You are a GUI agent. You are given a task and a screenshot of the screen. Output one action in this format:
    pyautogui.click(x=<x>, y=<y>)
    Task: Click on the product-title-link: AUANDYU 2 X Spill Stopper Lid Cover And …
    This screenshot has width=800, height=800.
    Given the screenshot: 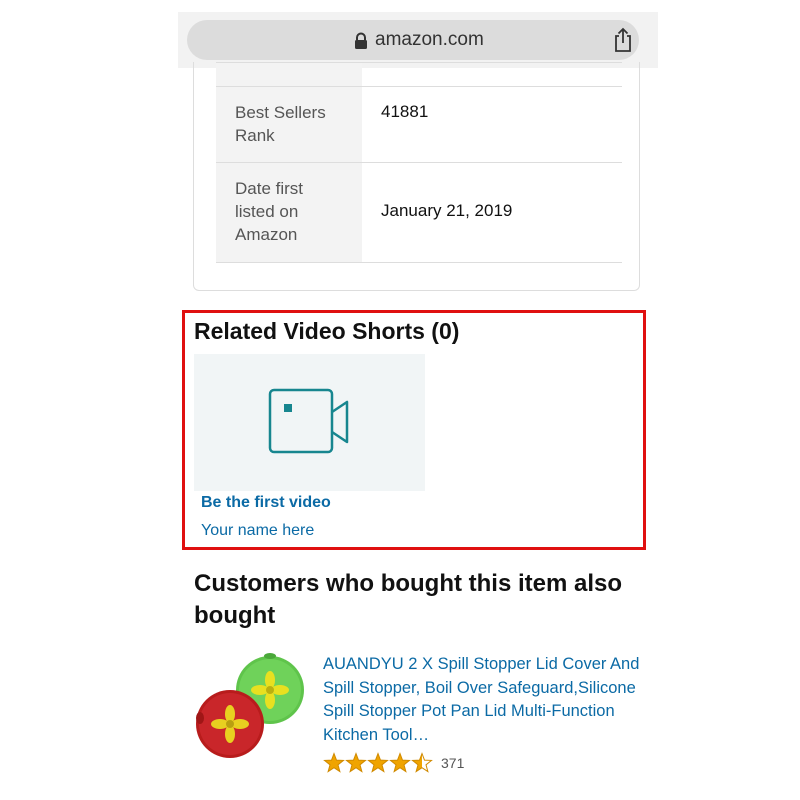 What is the action you would take?
    pyautogui.click(x=483, y=700)
    